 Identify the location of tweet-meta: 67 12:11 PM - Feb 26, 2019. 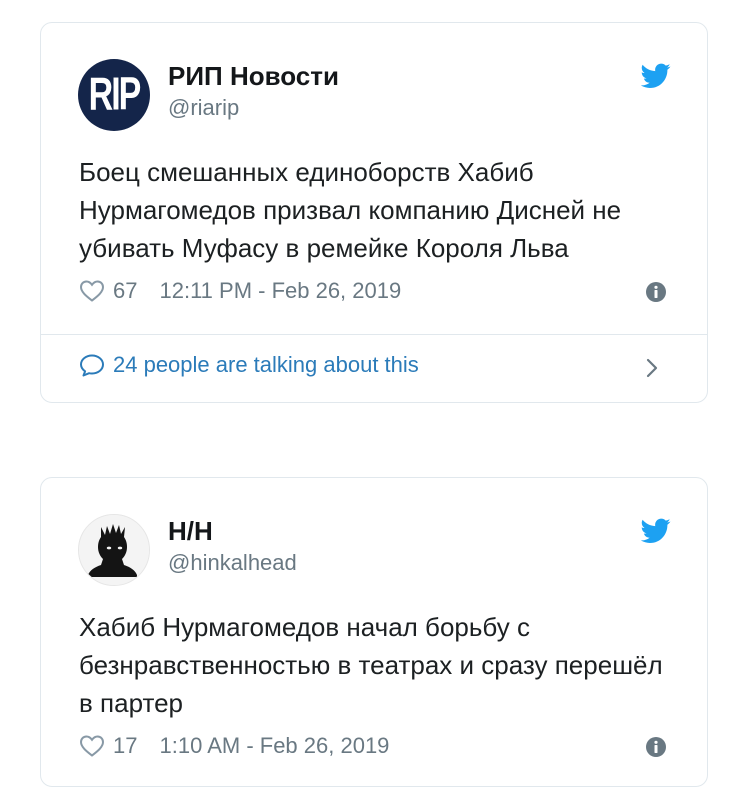
(240, 291).